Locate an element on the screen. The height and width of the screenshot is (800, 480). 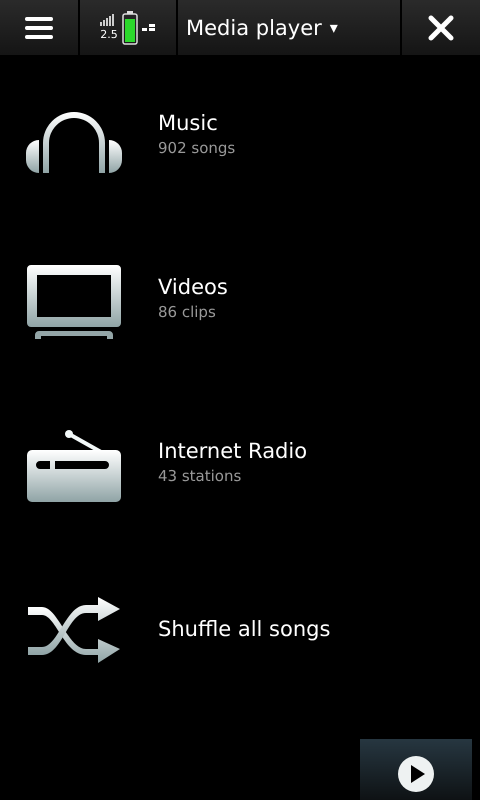
close-icon is located at coordinates (441, 27).